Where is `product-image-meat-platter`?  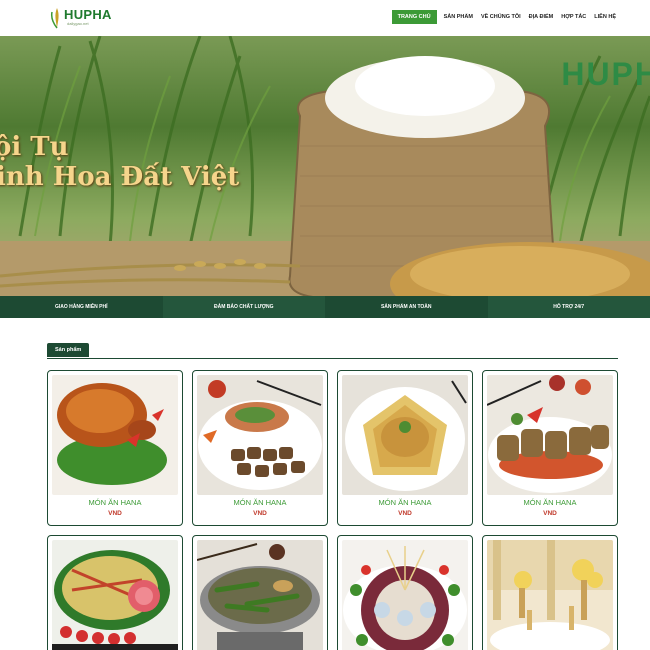 product-image-meat-platter is located at coordinates (260, 435).